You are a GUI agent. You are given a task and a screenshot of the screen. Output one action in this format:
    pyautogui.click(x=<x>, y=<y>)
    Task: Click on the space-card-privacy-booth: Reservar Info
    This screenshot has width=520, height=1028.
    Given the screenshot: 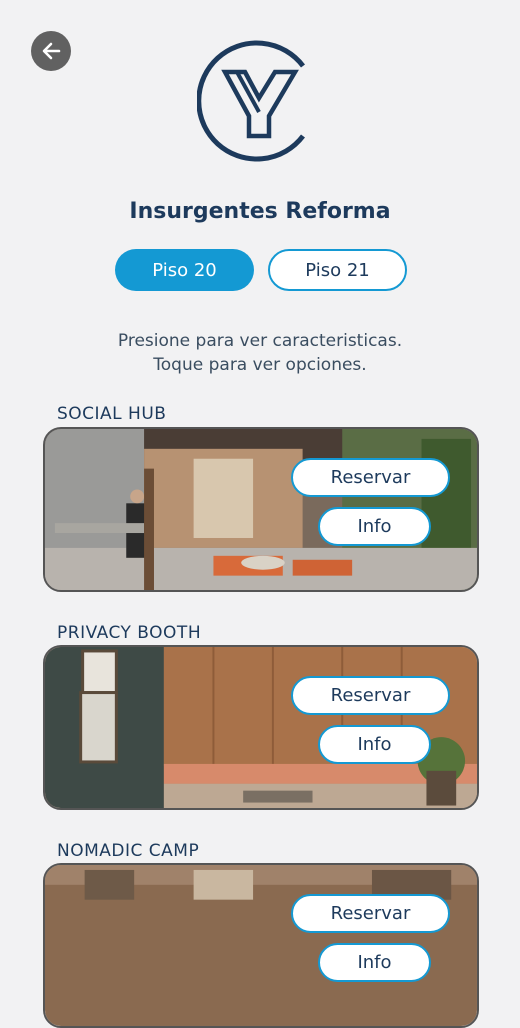 What is the action you would take?
    pyautogui.click(x=261, y=727)
    